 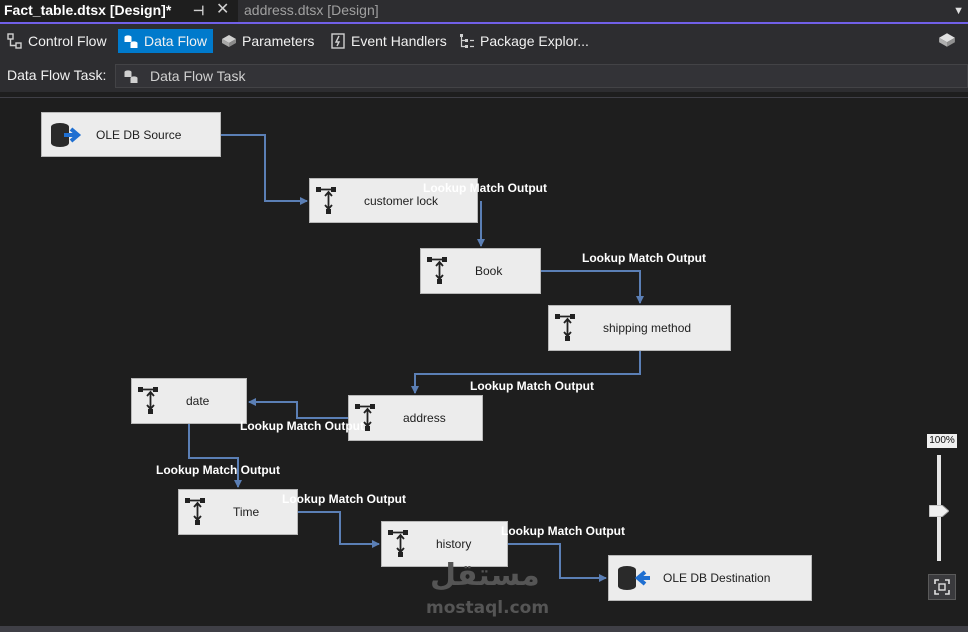 I want to click on component-ole-db-destination: OLE DB Destination, so click(x=710, y=578).